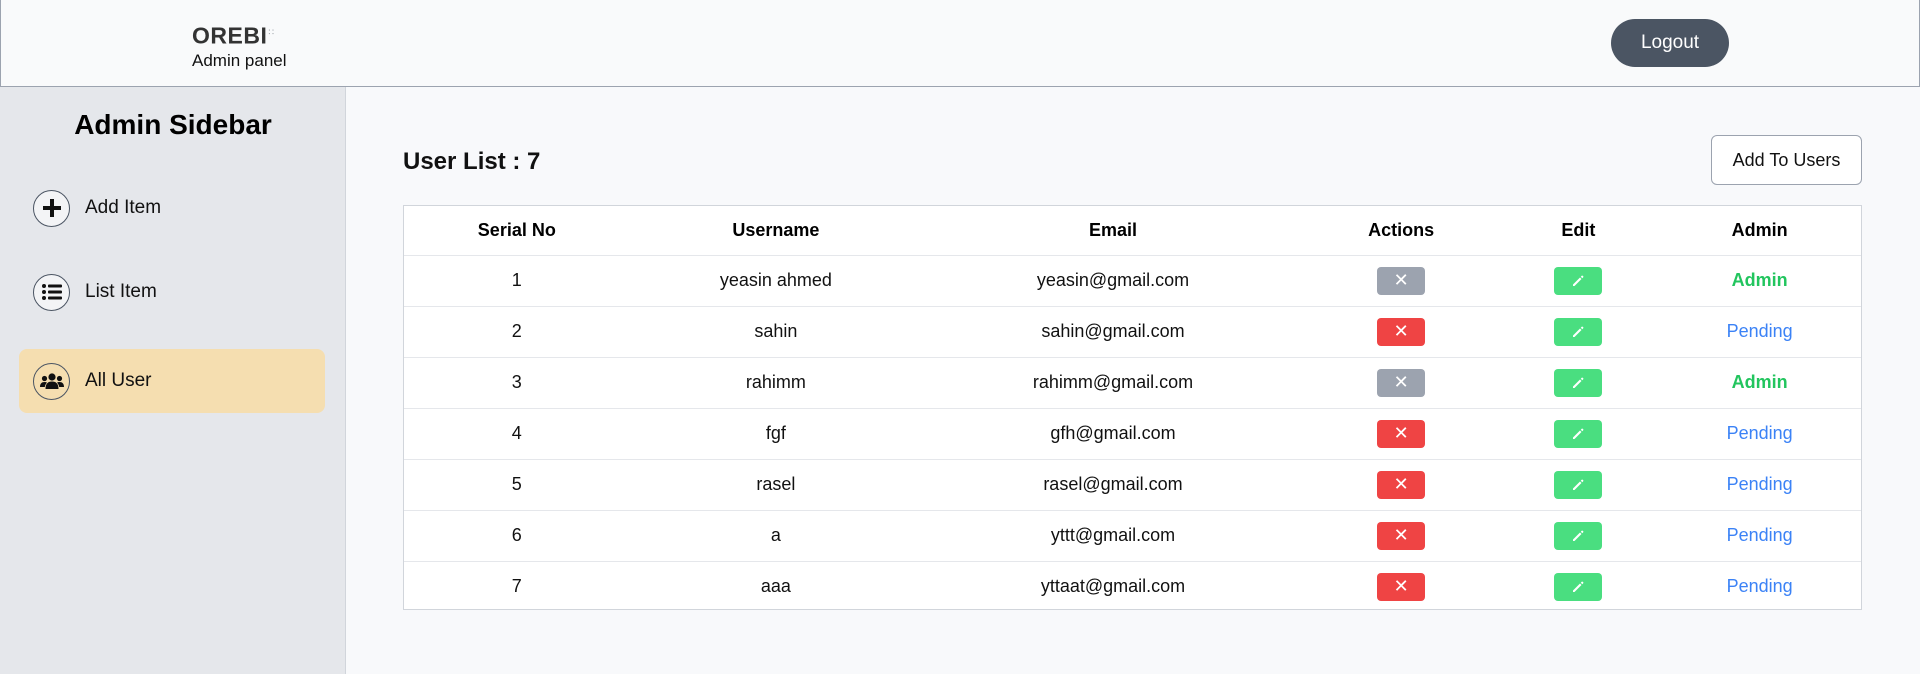  I want to click on table-row: 4 fgf gfh@gmail.com ✕ Pending, so click(1132, 433).